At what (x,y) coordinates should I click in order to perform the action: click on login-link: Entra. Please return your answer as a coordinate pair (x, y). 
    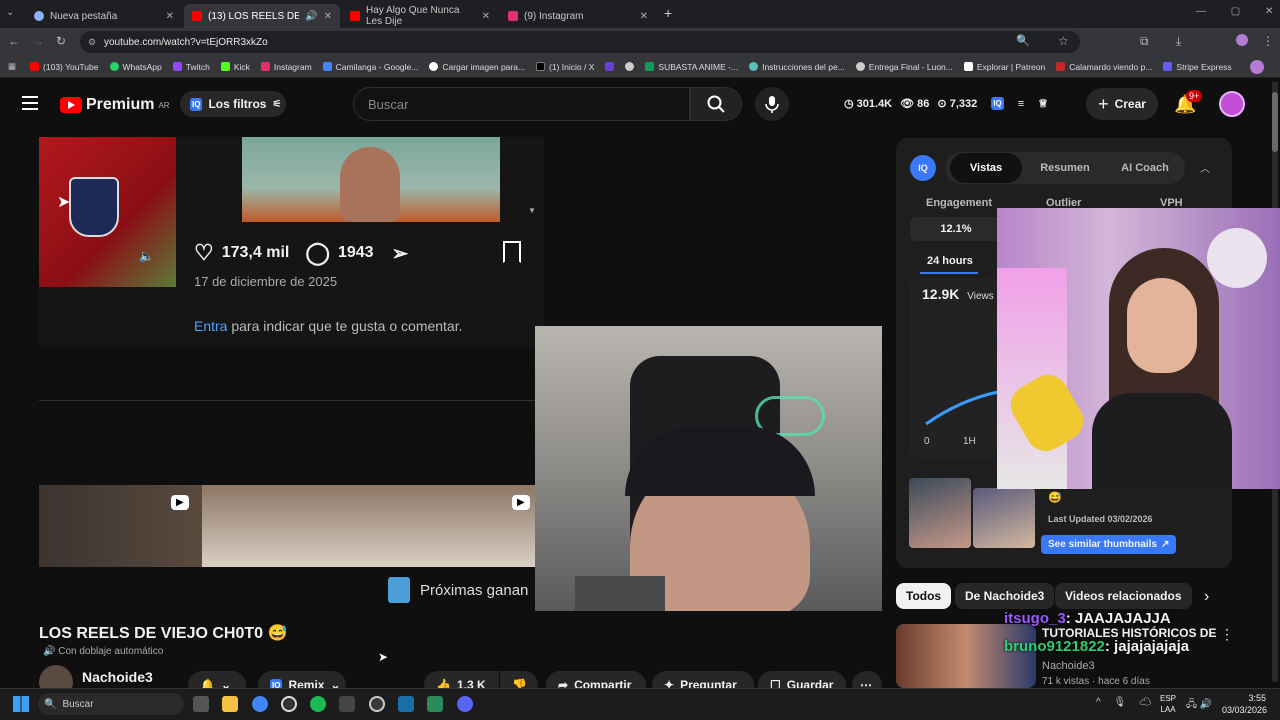
    Looking at the image, I should click on (210, 326).